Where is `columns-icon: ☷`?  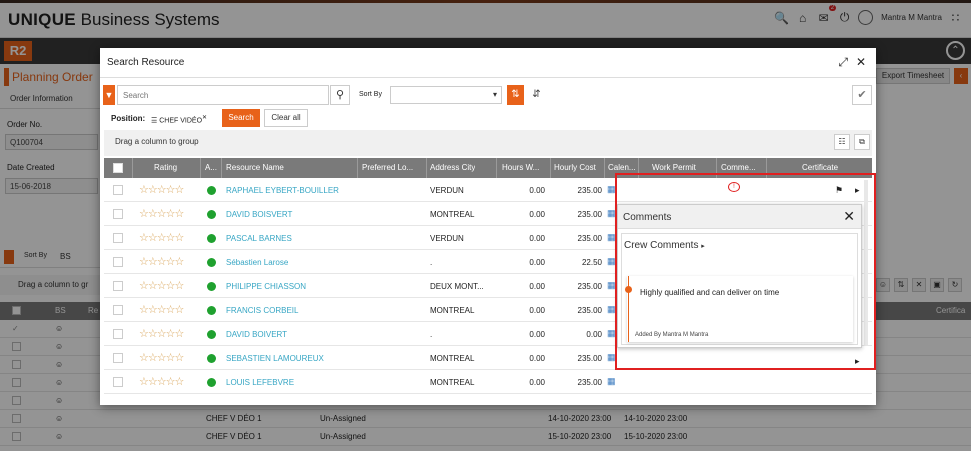
columns-icon: ☷ is located at coordinates (842, 142).